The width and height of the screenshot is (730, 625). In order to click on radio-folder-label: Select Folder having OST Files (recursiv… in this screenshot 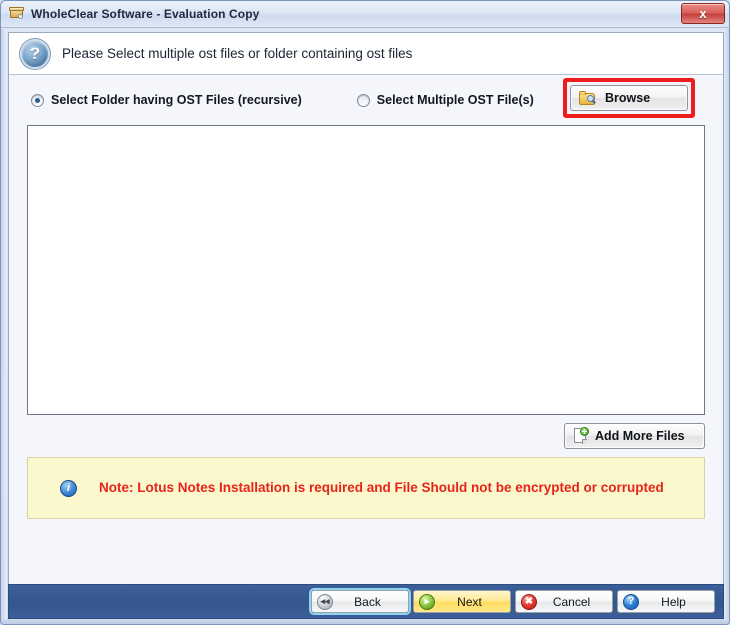, I will do `click(176, 100)`.